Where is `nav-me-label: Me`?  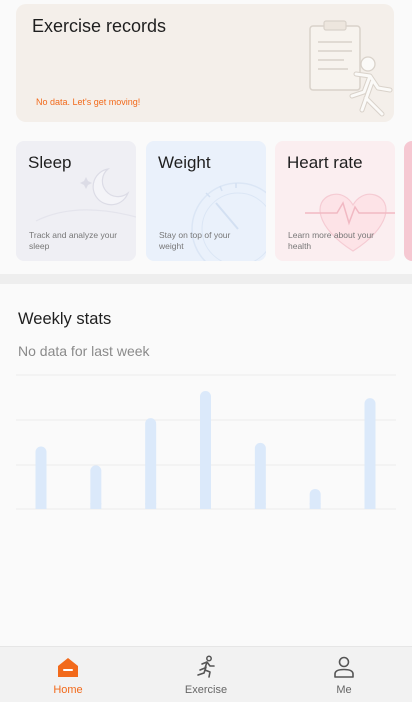
nav-me-label: Me is located at coordinates (344, 690).